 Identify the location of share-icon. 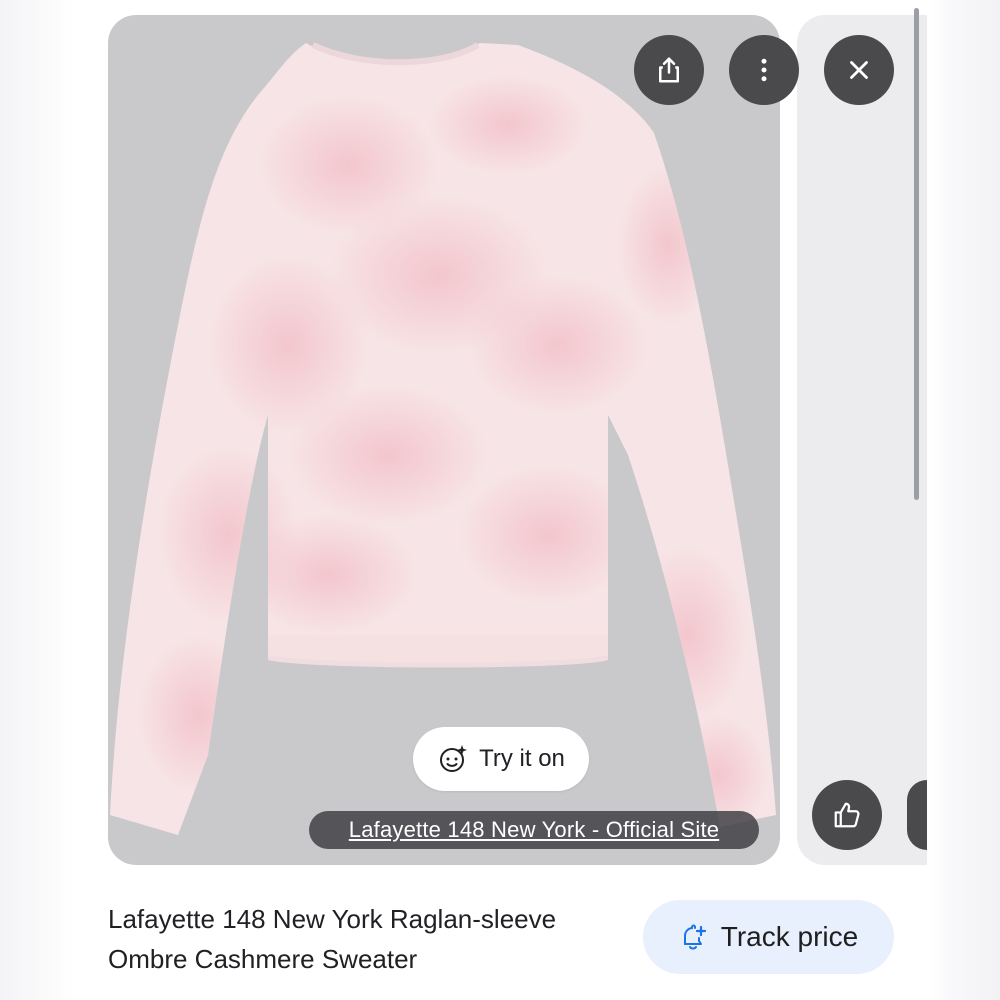
(669, 70).